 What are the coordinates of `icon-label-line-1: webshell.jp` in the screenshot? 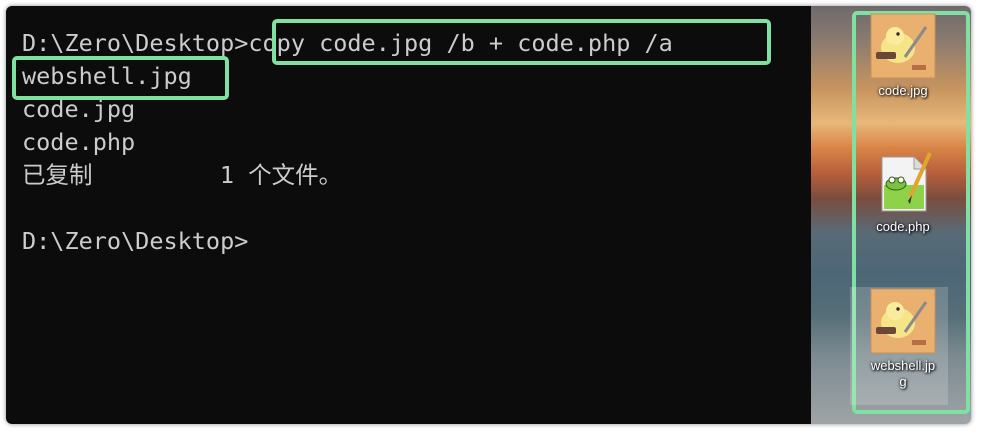 It's located at (903, 365).